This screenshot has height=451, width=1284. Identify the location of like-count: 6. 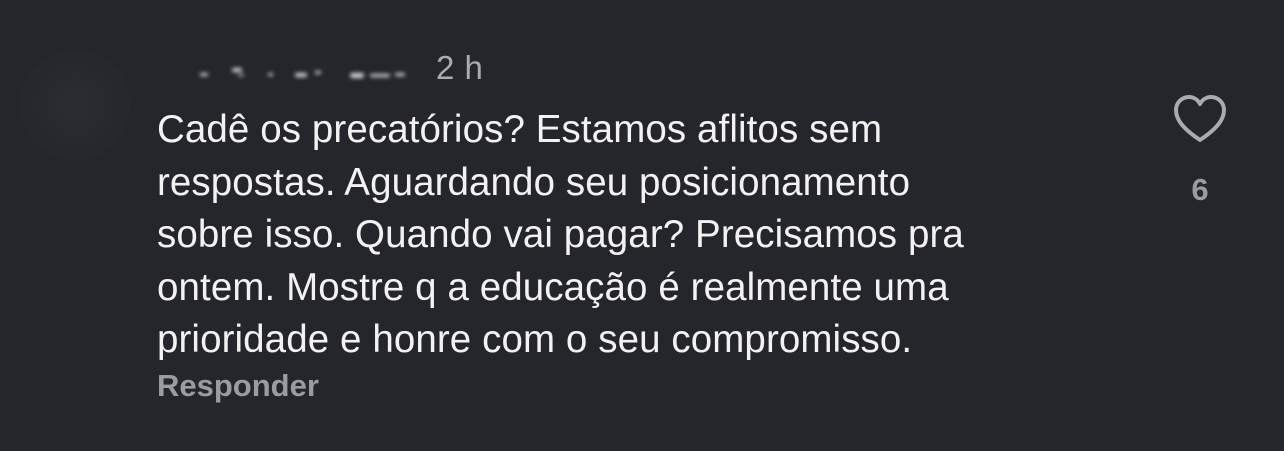
(1200, 189).